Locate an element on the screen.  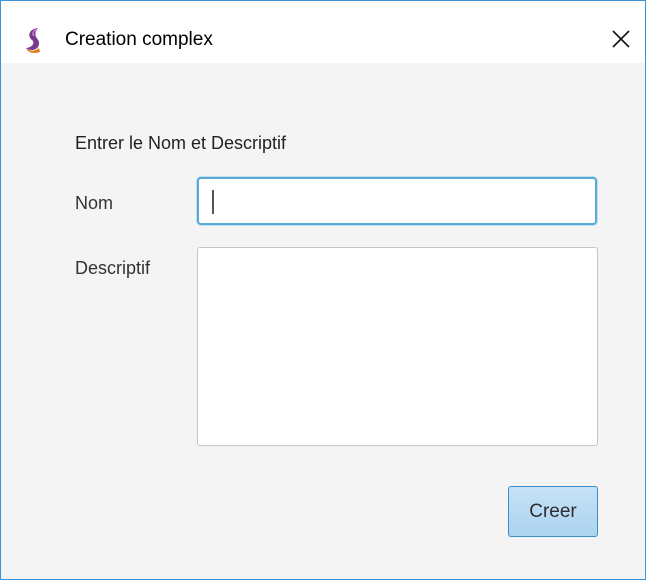
creer-button: Creer is located at coordinates (553, 511).